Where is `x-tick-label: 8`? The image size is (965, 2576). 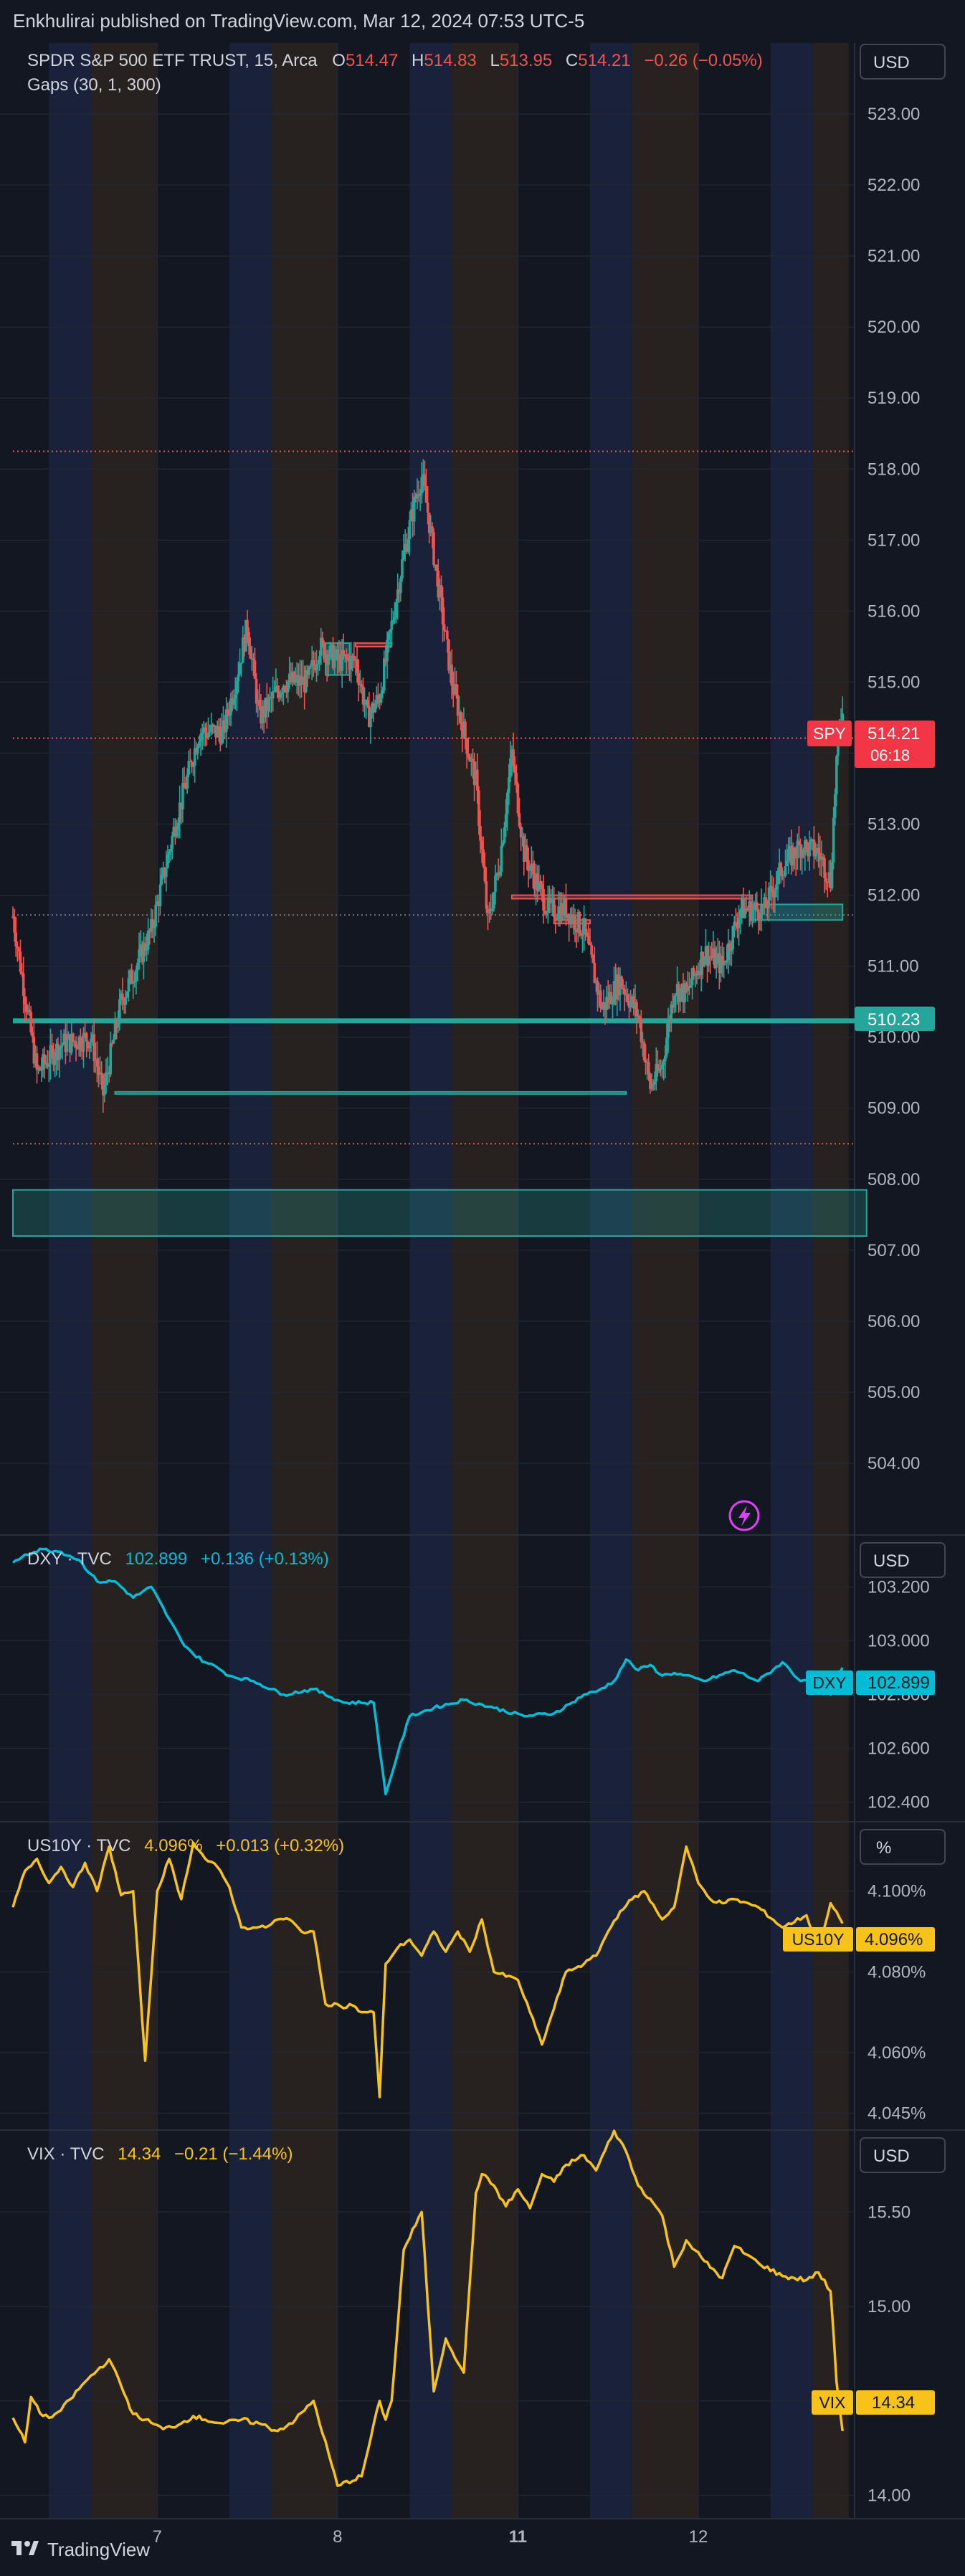
x-tick-label: 8 is located at coordinates (337, 2537).